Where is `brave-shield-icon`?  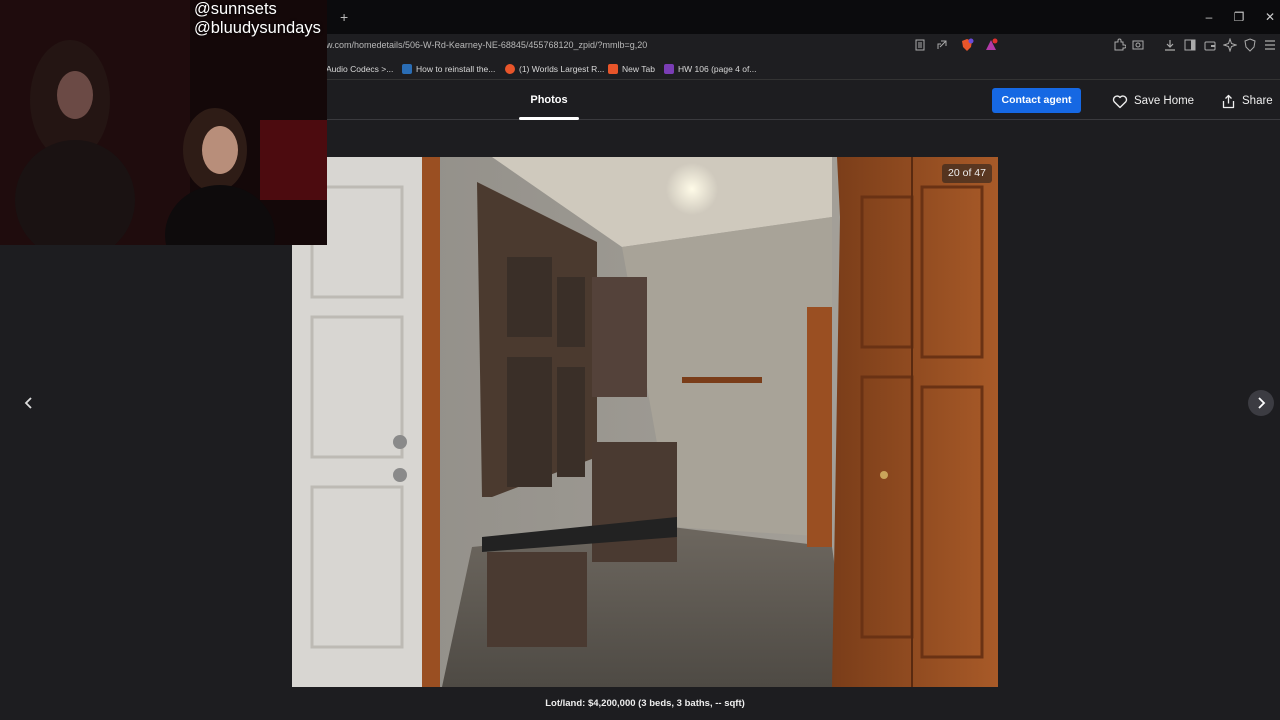
brave-shield-icon is located at coordinates (967, 45).